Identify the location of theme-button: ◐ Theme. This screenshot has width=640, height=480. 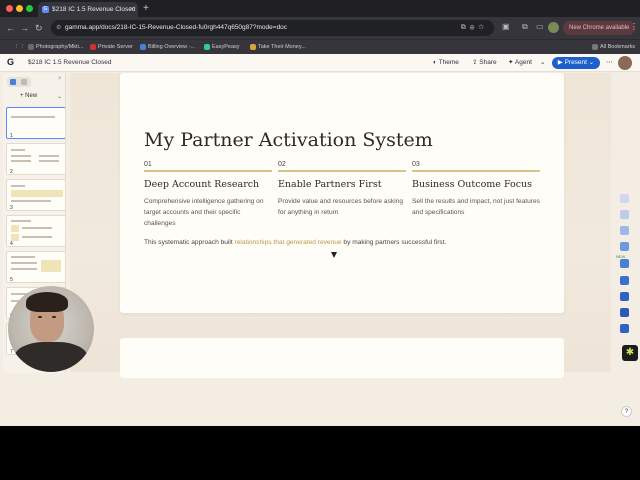
(446, 63).